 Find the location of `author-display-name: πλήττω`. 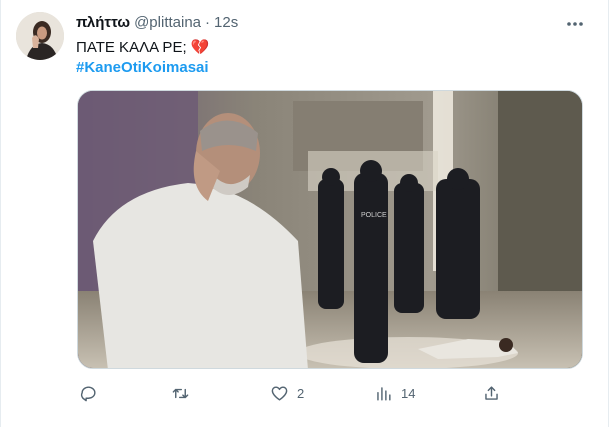

author-display-name: πλήττω is located at coordinates (103, 22).